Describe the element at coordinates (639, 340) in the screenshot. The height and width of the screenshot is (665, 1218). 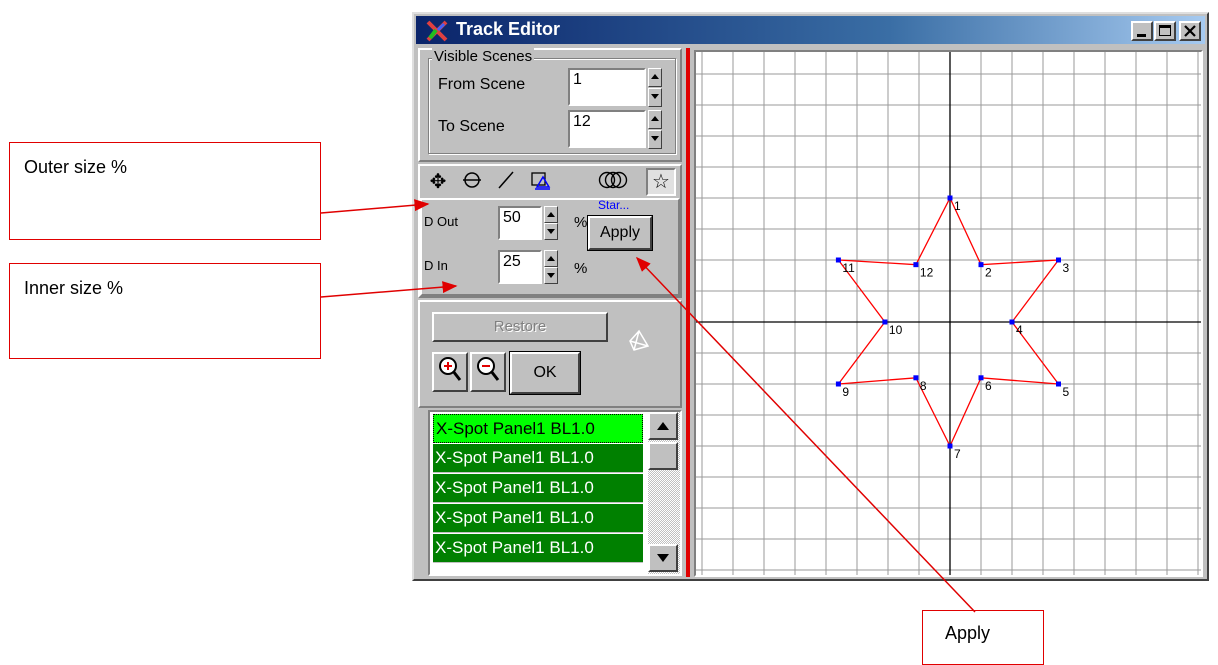
I see `track-shape-icon` at that location.